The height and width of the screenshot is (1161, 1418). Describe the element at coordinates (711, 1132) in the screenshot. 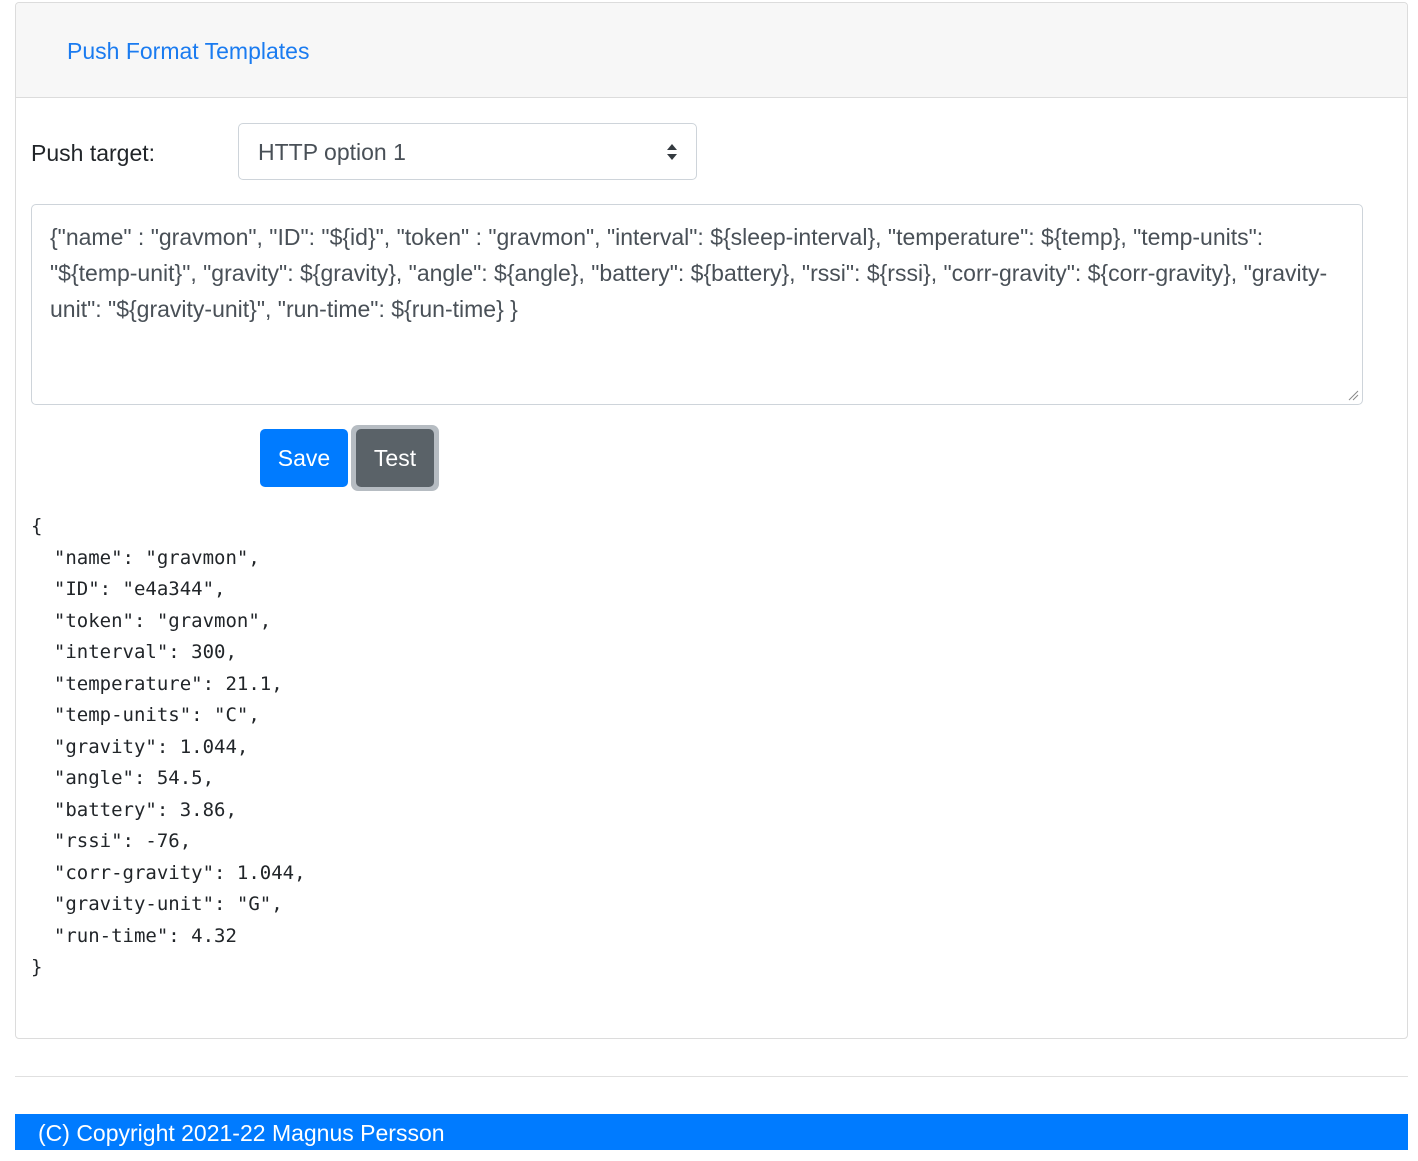

I see `footer: (C) Copyright 2021-22 Magnus Persson` at that location.